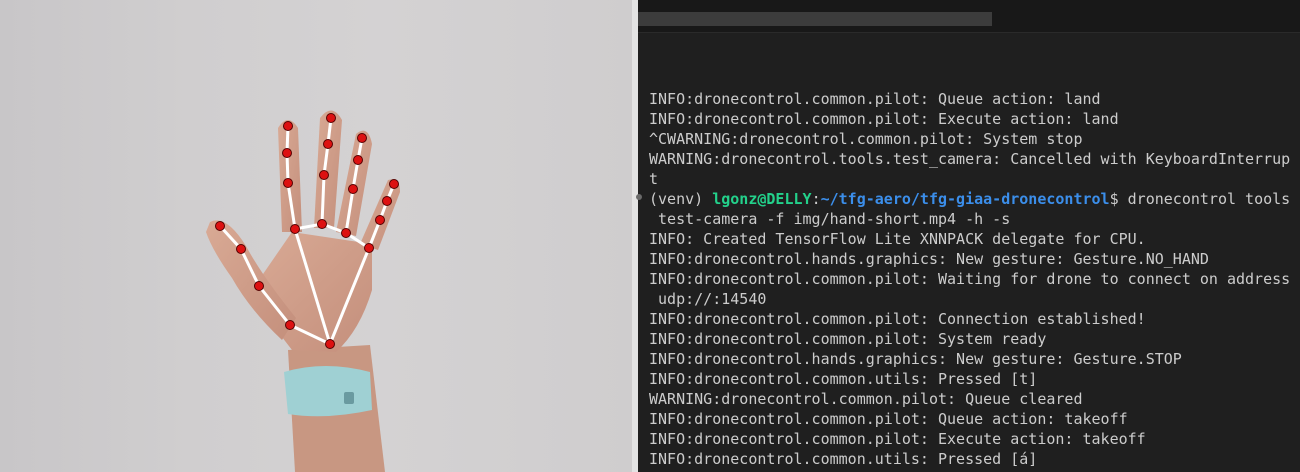  Describe the element at coordinates (303, 291) in the screenshot. I see `camera-frame` at that location.